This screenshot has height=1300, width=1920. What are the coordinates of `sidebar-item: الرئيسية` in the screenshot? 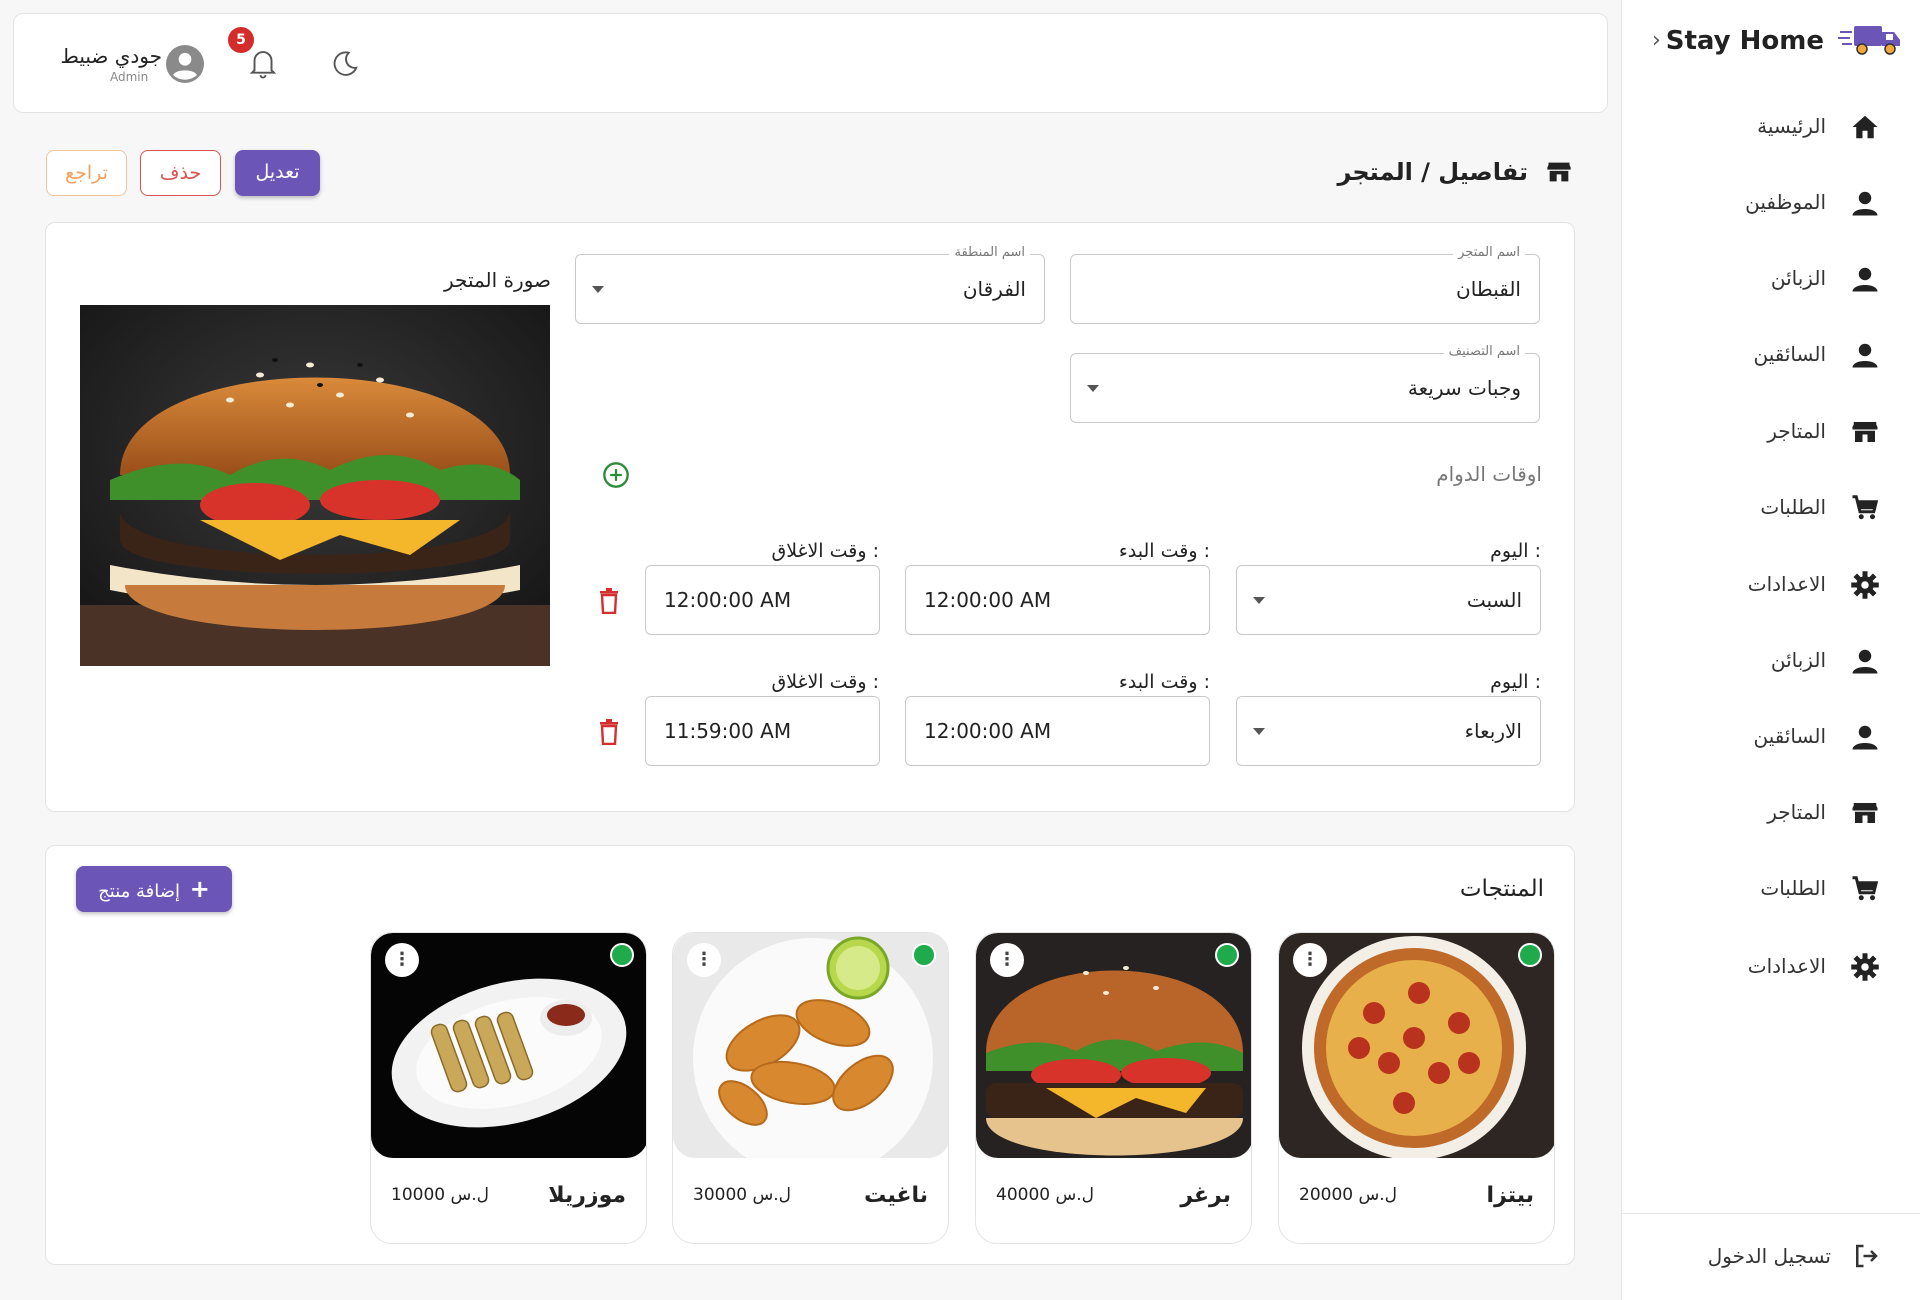 It's located at (1770, 130).